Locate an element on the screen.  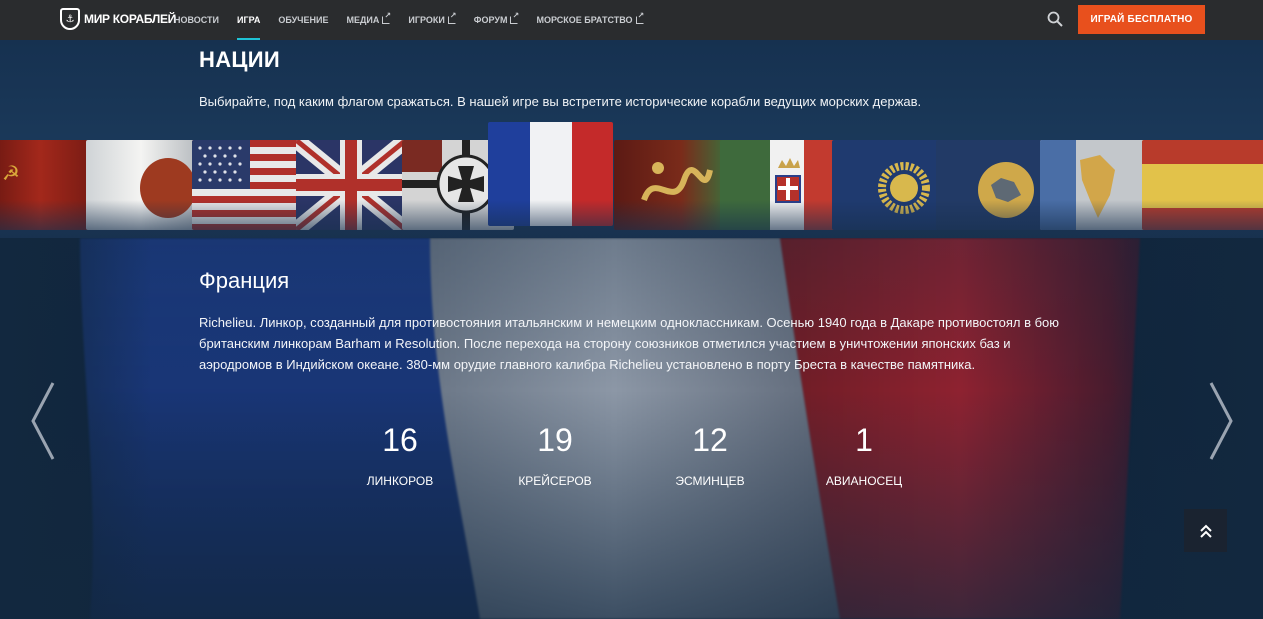
nav-item-label: Игроки is located at coordinates (426, 20).